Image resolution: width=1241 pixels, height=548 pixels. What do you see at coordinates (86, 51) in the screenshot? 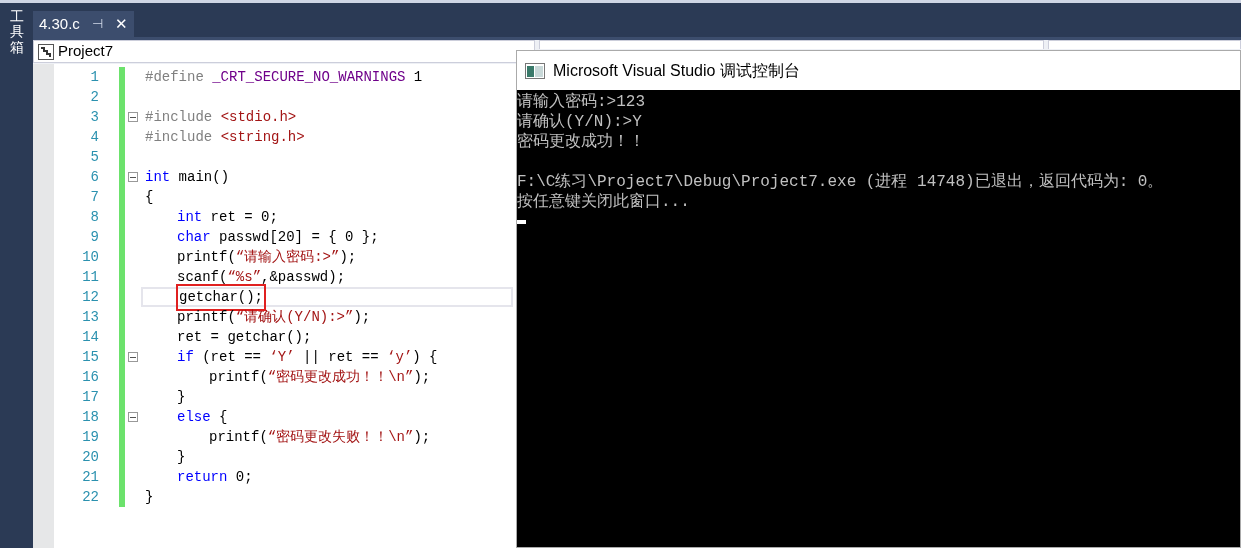
I see `project-name: Project7` at bounding box center [86, 51].